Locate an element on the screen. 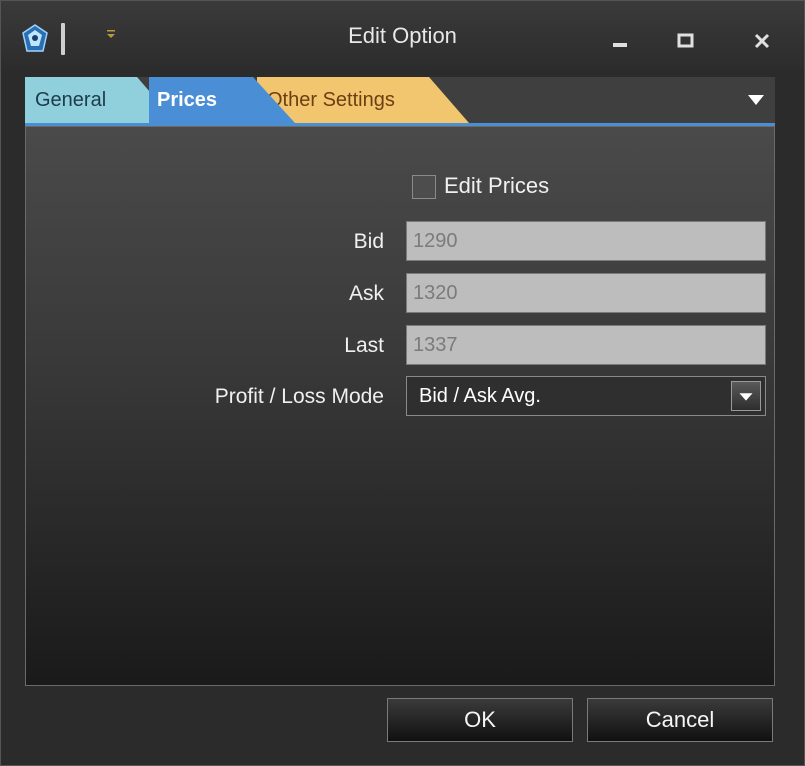 Image resolution: width=805 pixels, height=766 pixels. ask-field: 1320 is located at coordinates (586, 293).